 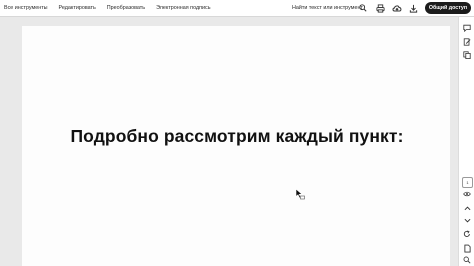 What do you see at coordinates (413, 8) in the screenshot?
I see `download-icon` at bounding box center [413, 8].